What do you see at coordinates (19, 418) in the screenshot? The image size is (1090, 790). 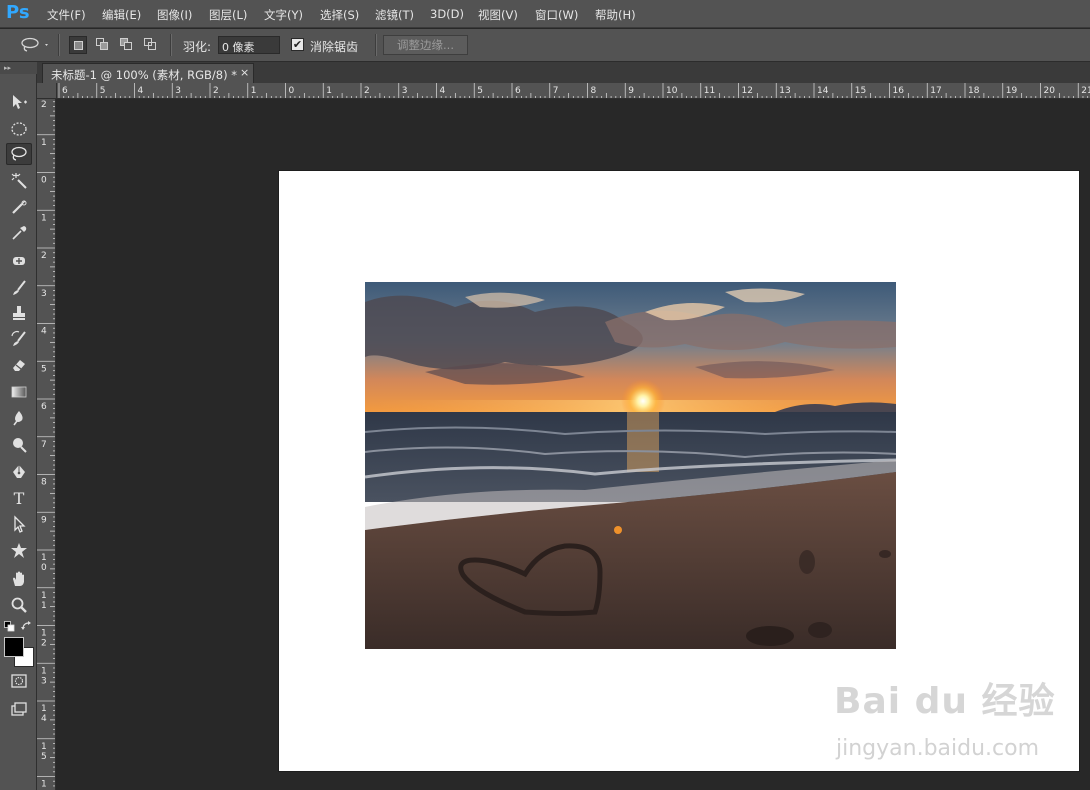 I see `blur-tool` at bounding box center [19, 418].